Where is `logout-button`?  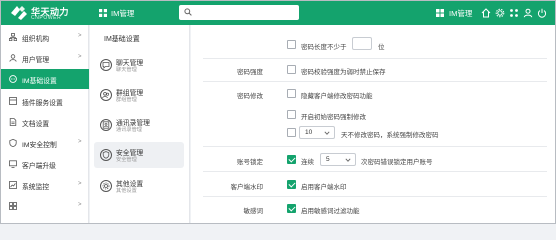 logout-button is located at coordinates (542, 13).